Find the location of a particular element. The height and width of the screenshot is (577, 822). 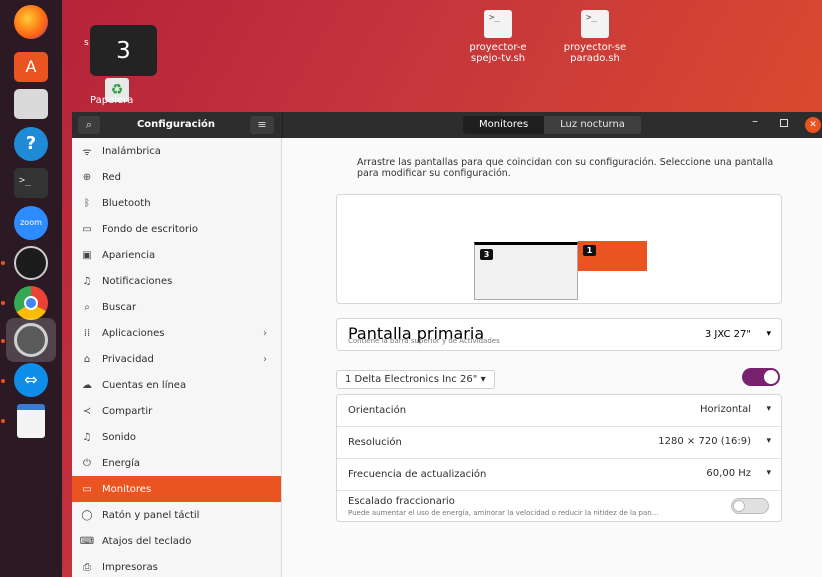

printer-icon: ⎙ is located at coordinates (87, 567).